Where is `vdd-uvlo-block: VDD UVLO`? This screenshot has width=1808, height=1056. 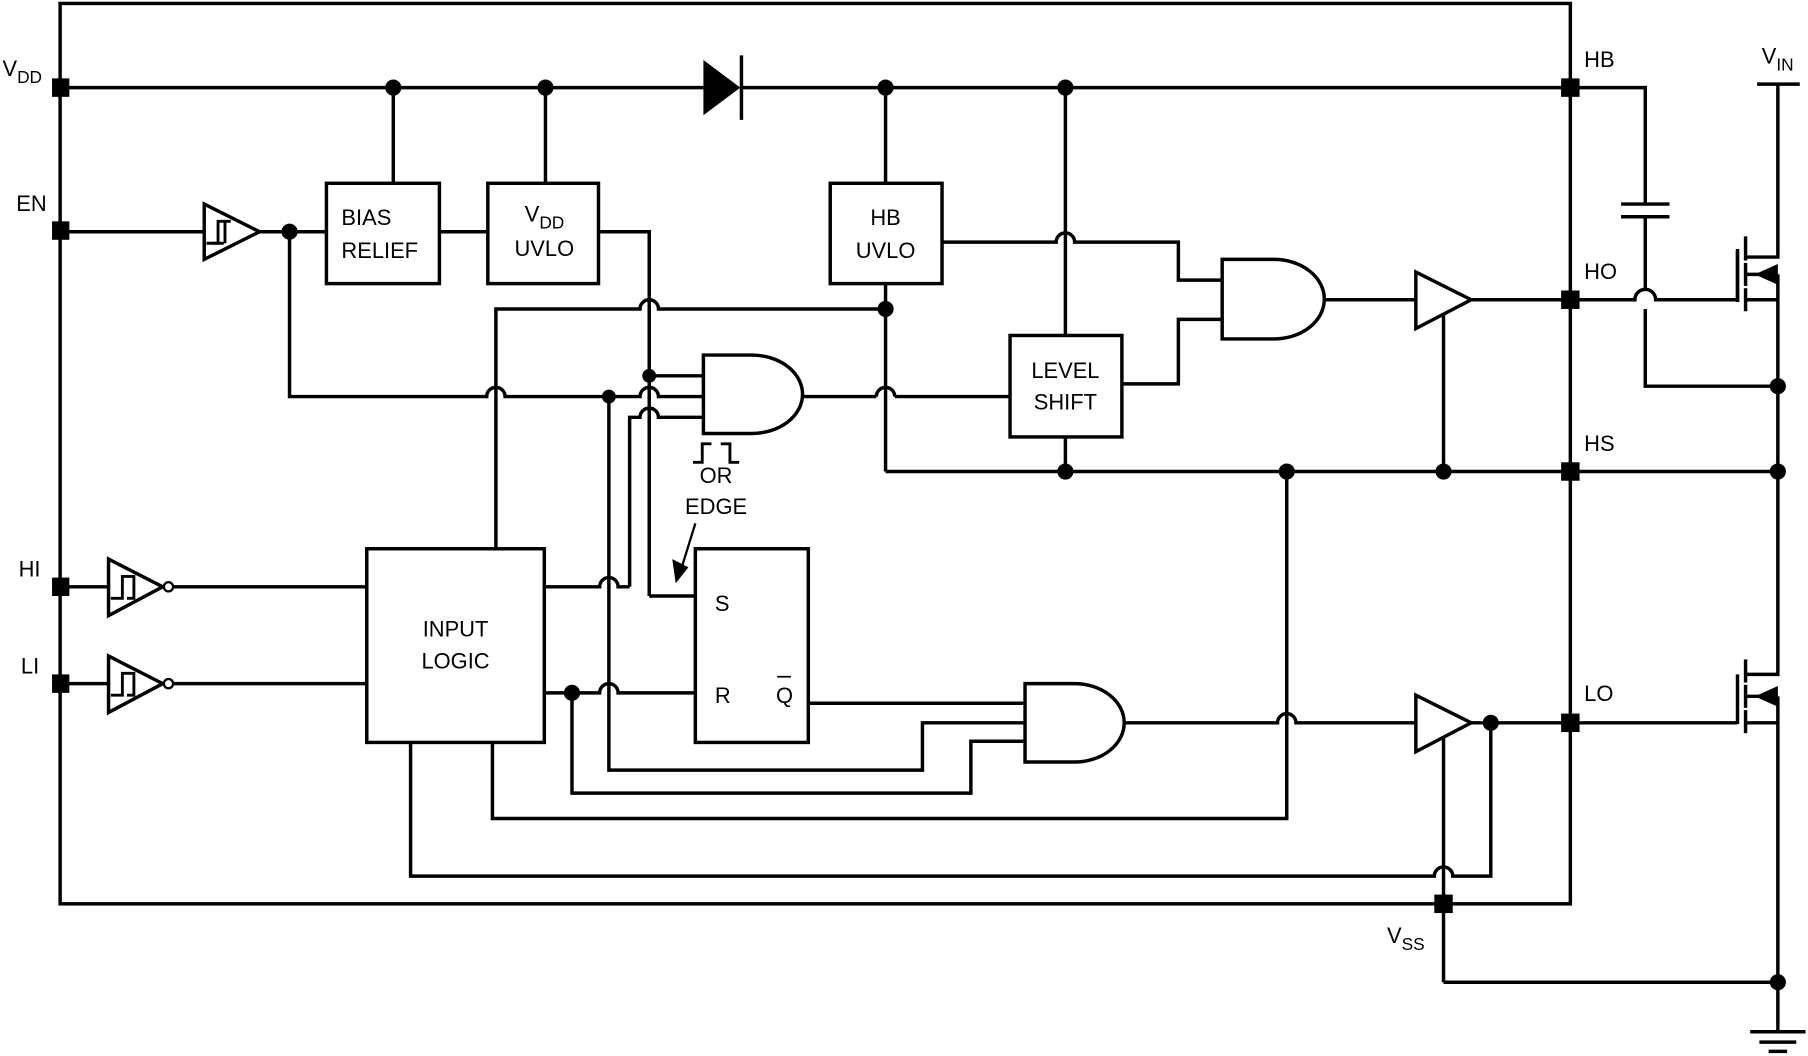 vdd-uvlo-block: VDD UVLO is located at coordinates (543, 233).